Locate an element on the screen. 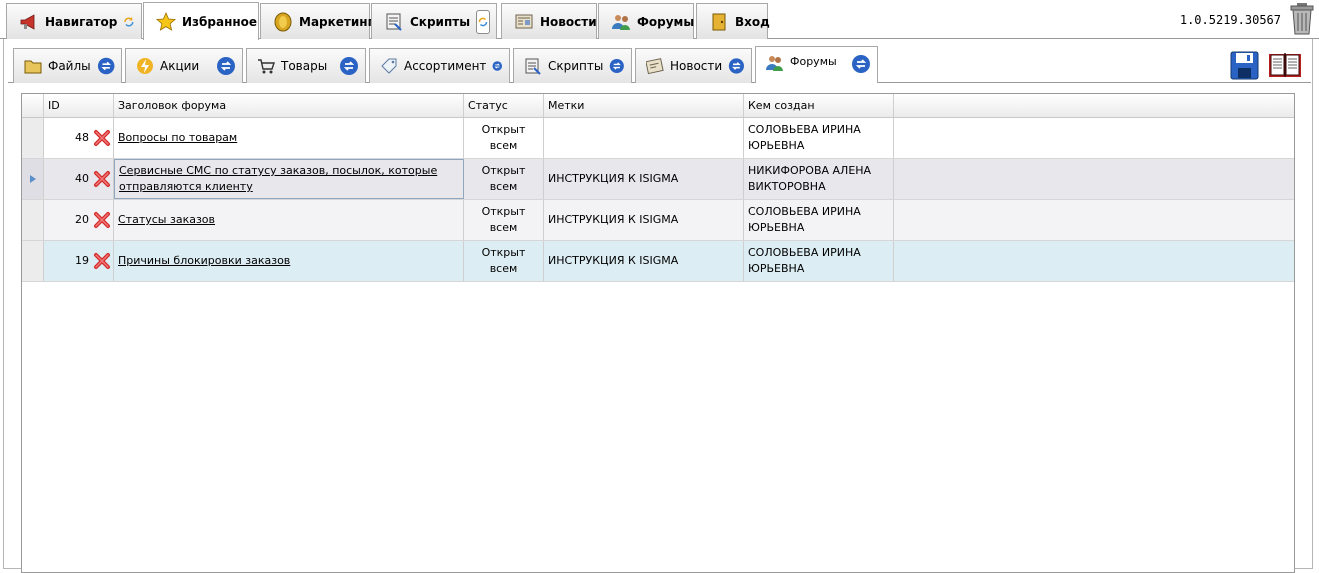  title-cell: Статусы заказов is located at coordinates (289, 220).